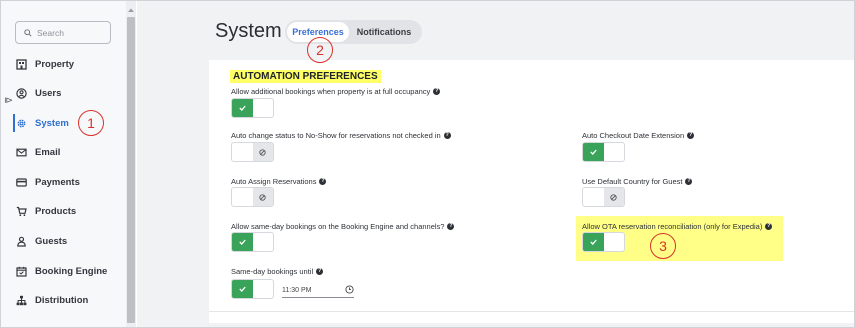 The image size is (855, 328). Describe the element at coordinates (51, 241) in the screenshot. I see `sidebar-item-label: Guests` at that location.